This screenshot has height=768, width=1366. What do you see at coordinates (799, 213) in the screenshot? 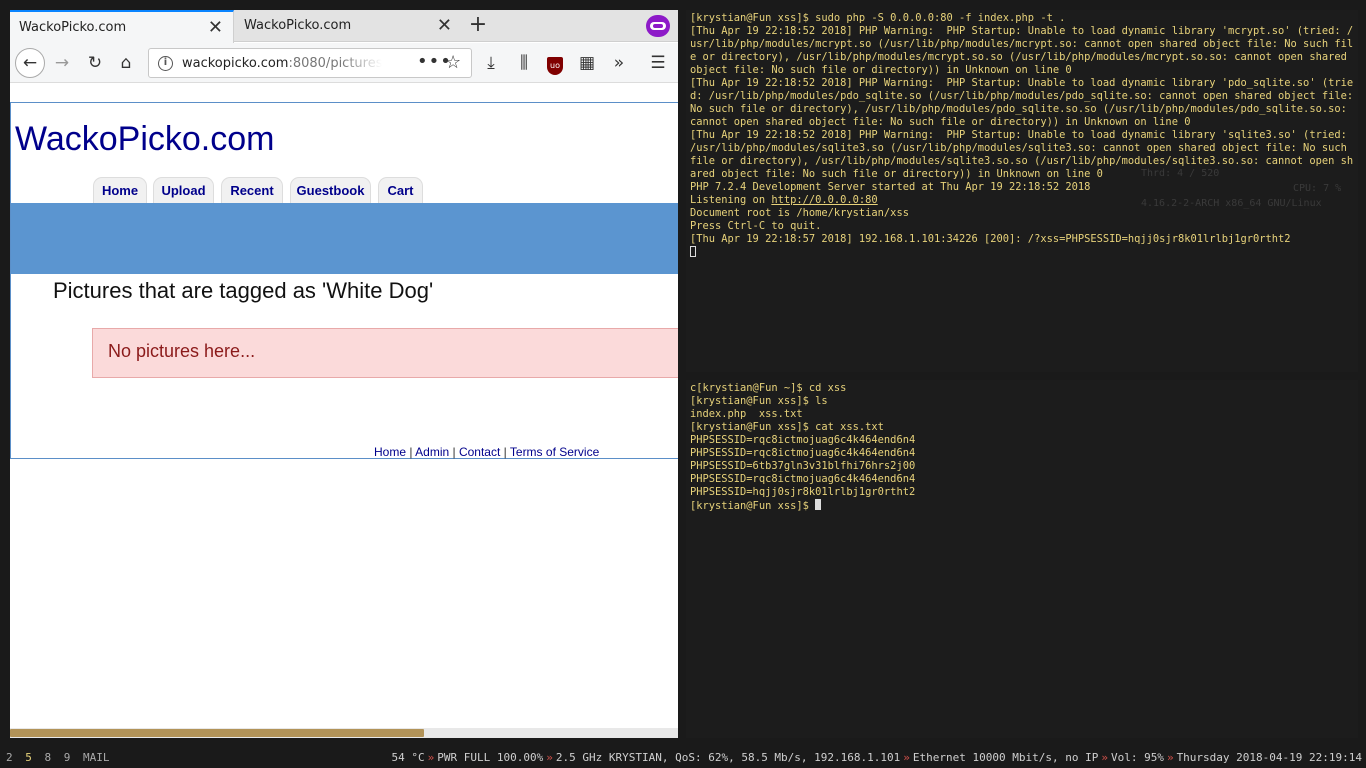
I see `terminal-line: Document root is /home/krystian/xss` at bounding box center [799, 213].